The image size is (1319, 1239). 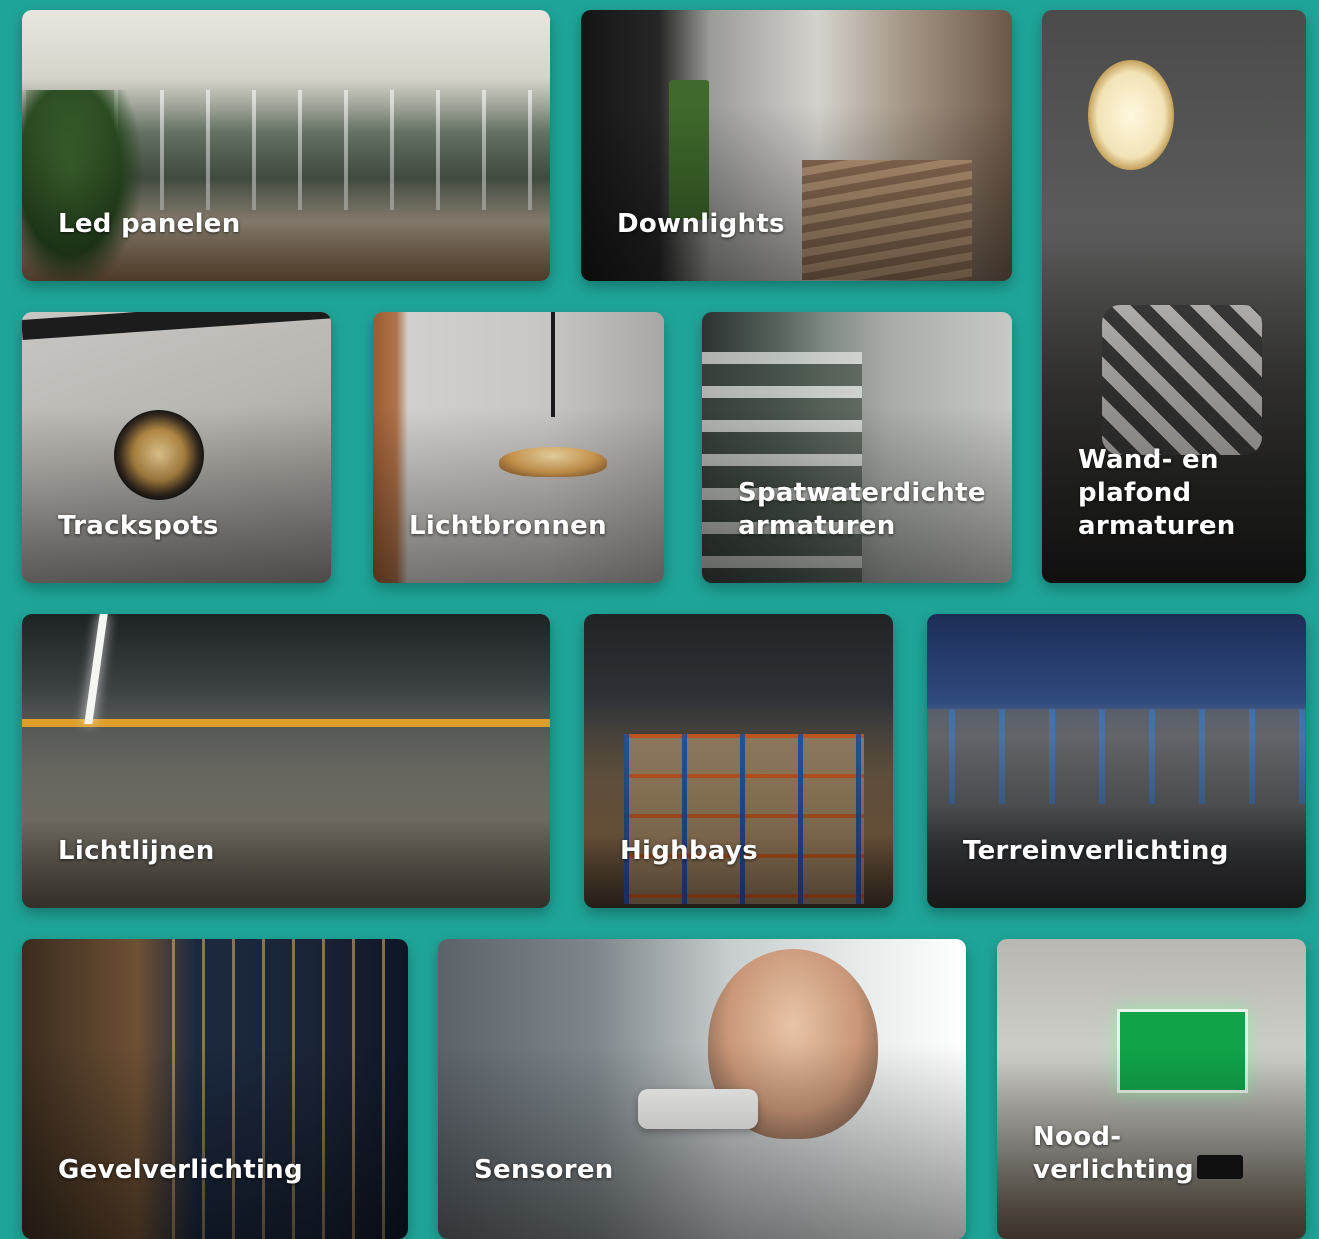 I want to click on tile-label: Spatwaterdichte armaturen, so click(x=862, y=509).